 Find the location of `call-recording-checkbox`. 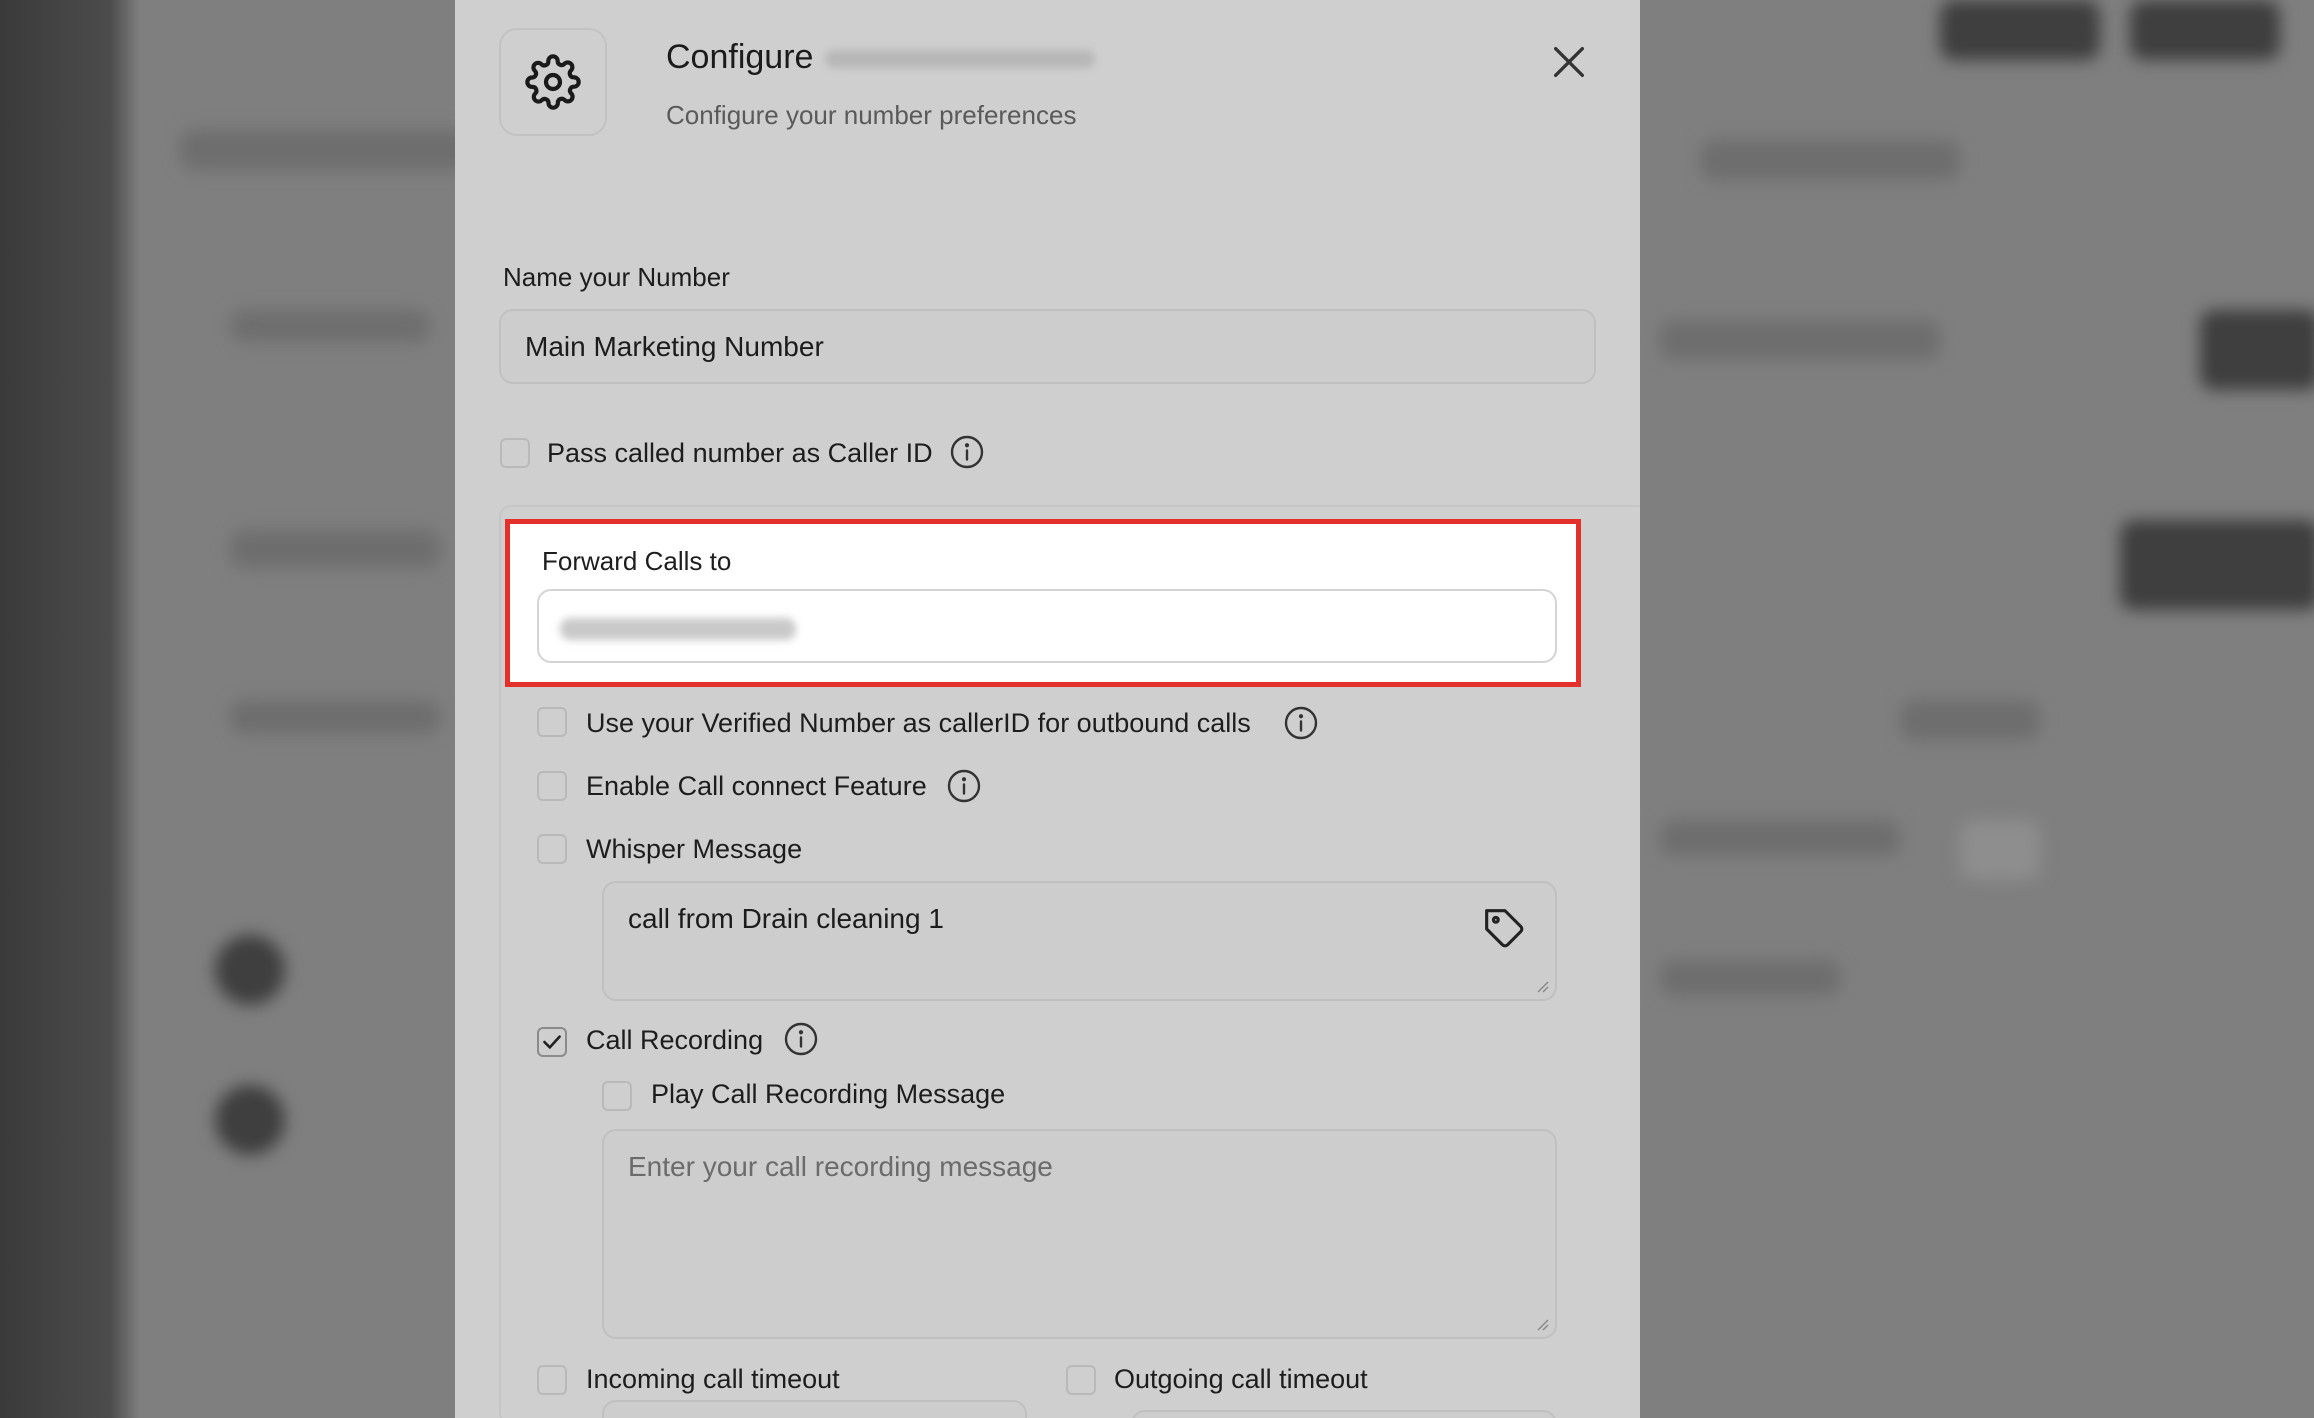

call-recording-checkbox is located at coordinates (552, 1042).